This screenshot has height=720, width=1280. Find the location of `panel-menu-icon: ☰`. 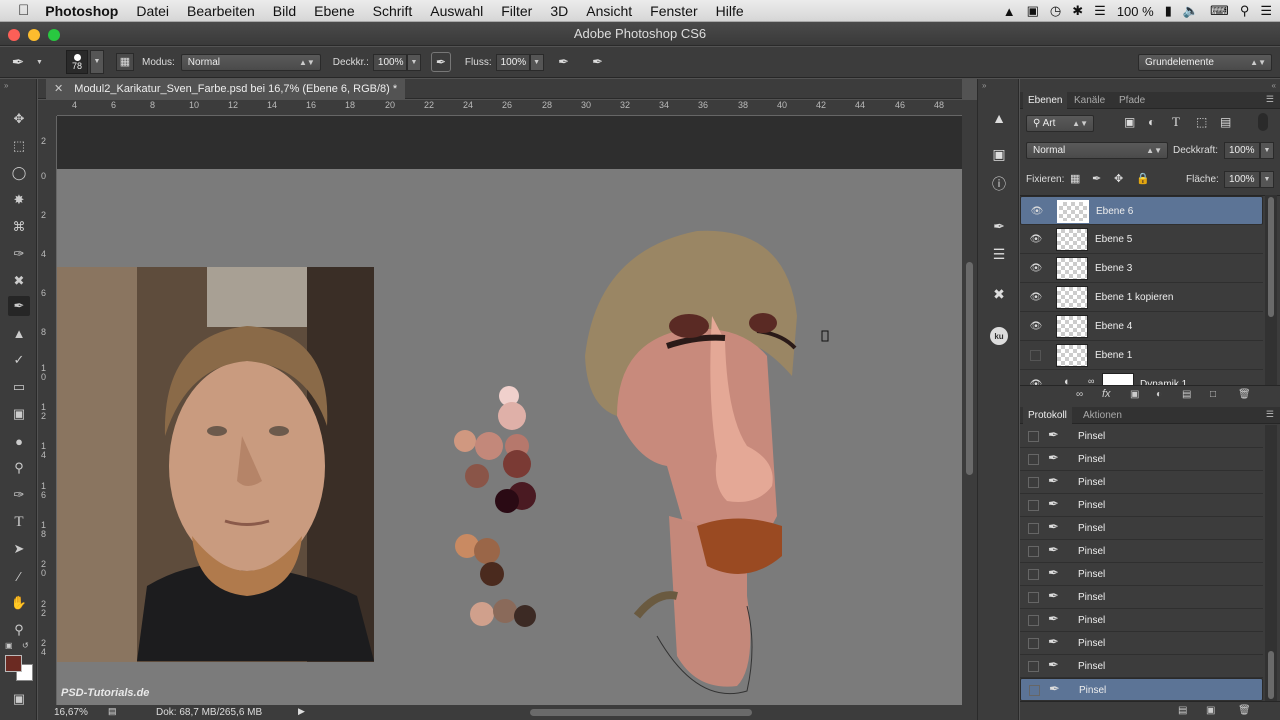

panel-menu-icon: ☰ is located at coordinates (1270, 99).